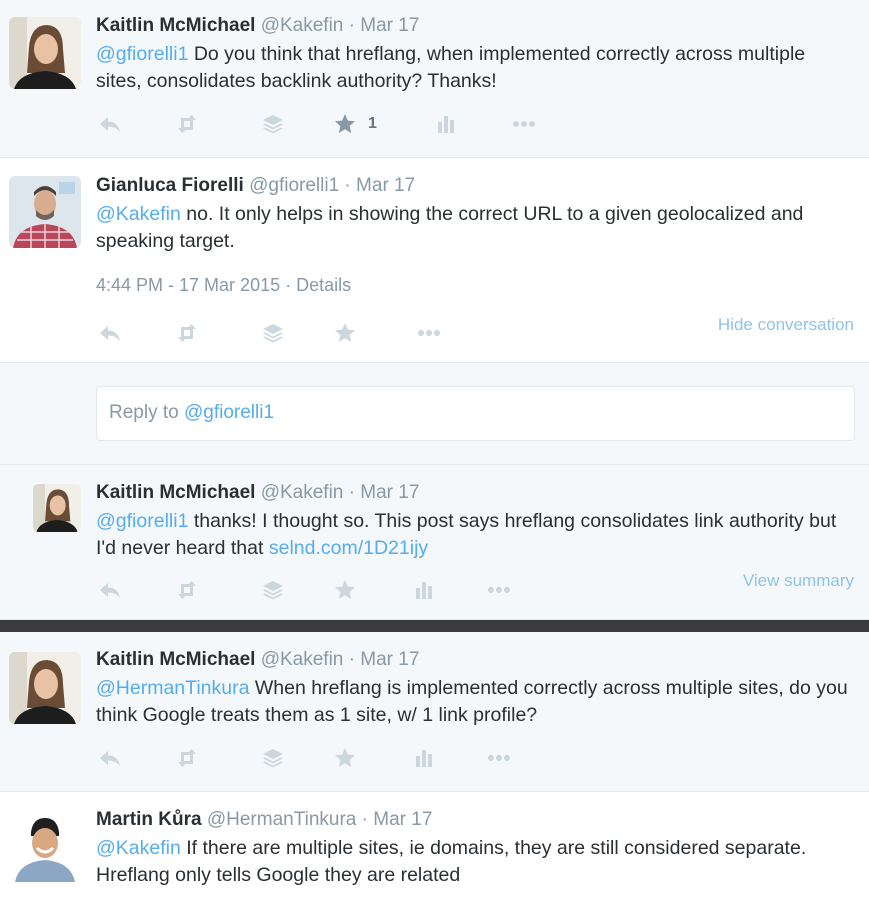 The height and width of the screenshot is (898, 869). Describe the element at coordinates (372, 123) in the screenshot. I see `favorite-count: 1` at that location.